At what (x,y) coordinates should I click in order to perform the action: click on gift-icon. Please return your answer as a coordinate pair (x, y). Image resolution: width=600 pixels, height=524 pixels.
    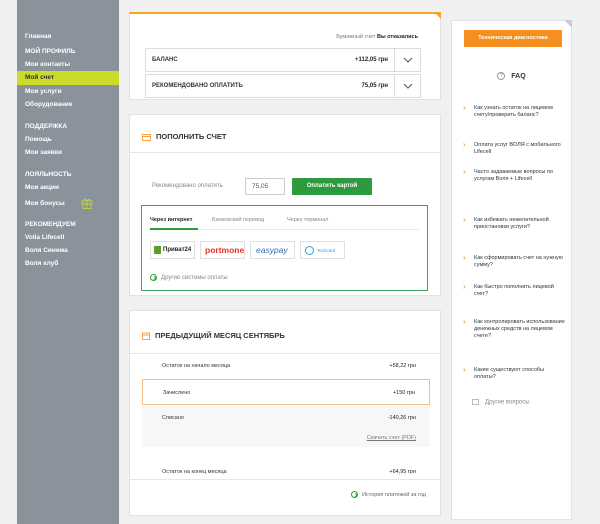
    Looking at the image, I should click on (87, 203).